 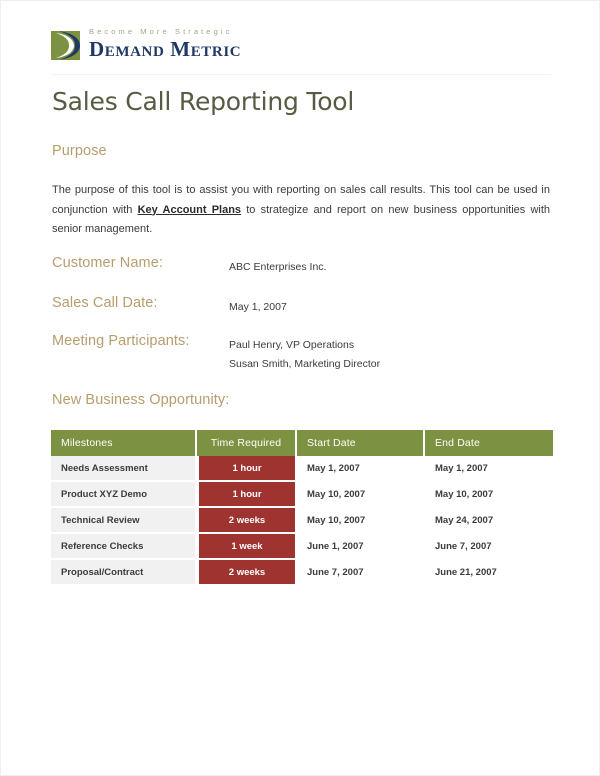 I want to click on brand-tagline: Become More Strategic, so click(x=161, y=31).